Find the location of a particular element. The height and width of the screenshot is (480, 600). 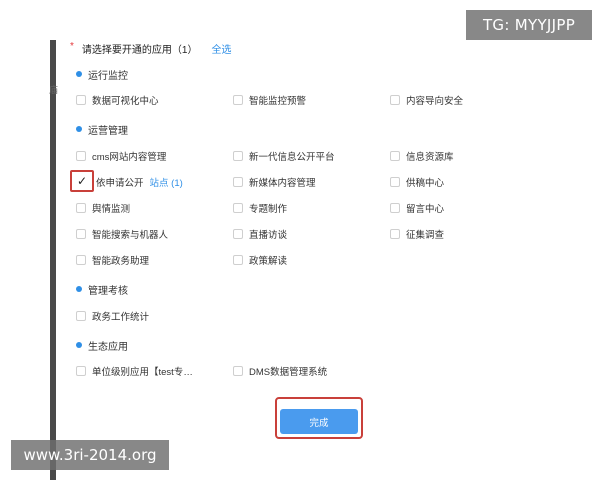

site-count-link: 站点 (1) is located at coordinates (166, 182).